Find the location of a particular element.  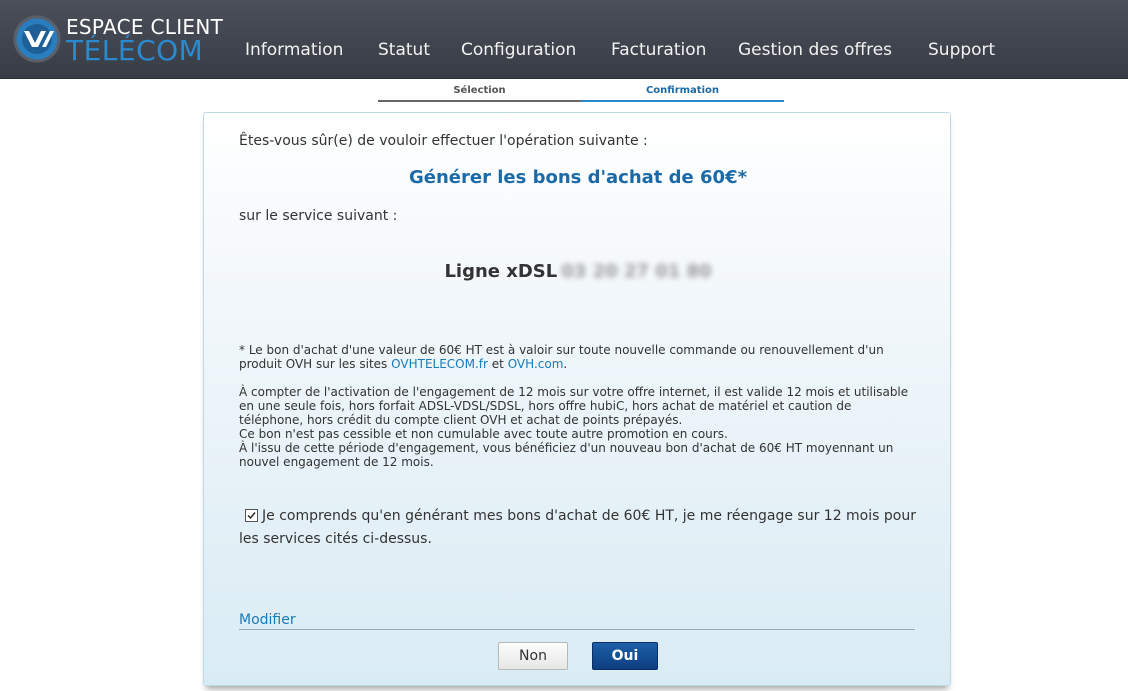

step-confirmation: Confirmation is located at coordinates (682, 91).